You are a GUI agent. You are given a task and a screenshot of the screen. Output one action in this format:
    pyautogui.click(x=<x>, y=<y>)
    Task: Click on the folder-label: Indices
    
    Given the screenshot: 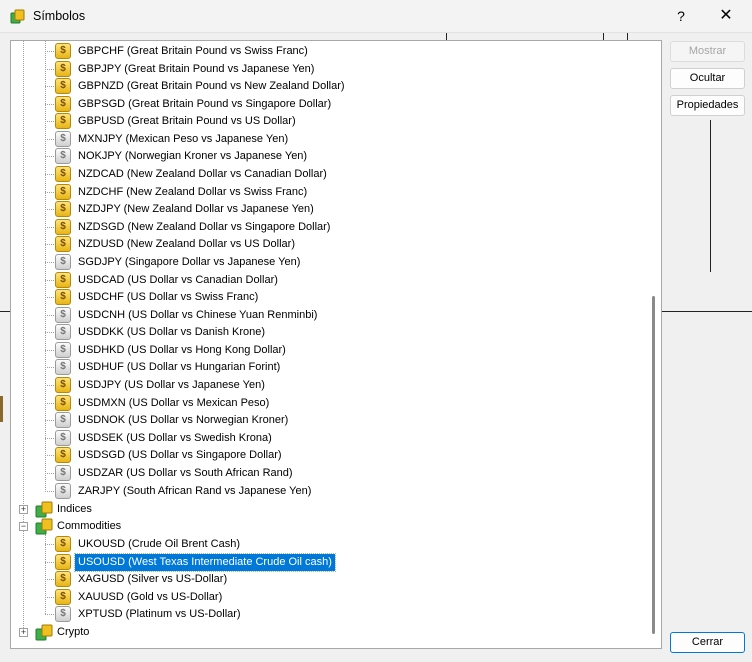 What is the action you would take?
    pyautogui.click(x=74, y=509)
    